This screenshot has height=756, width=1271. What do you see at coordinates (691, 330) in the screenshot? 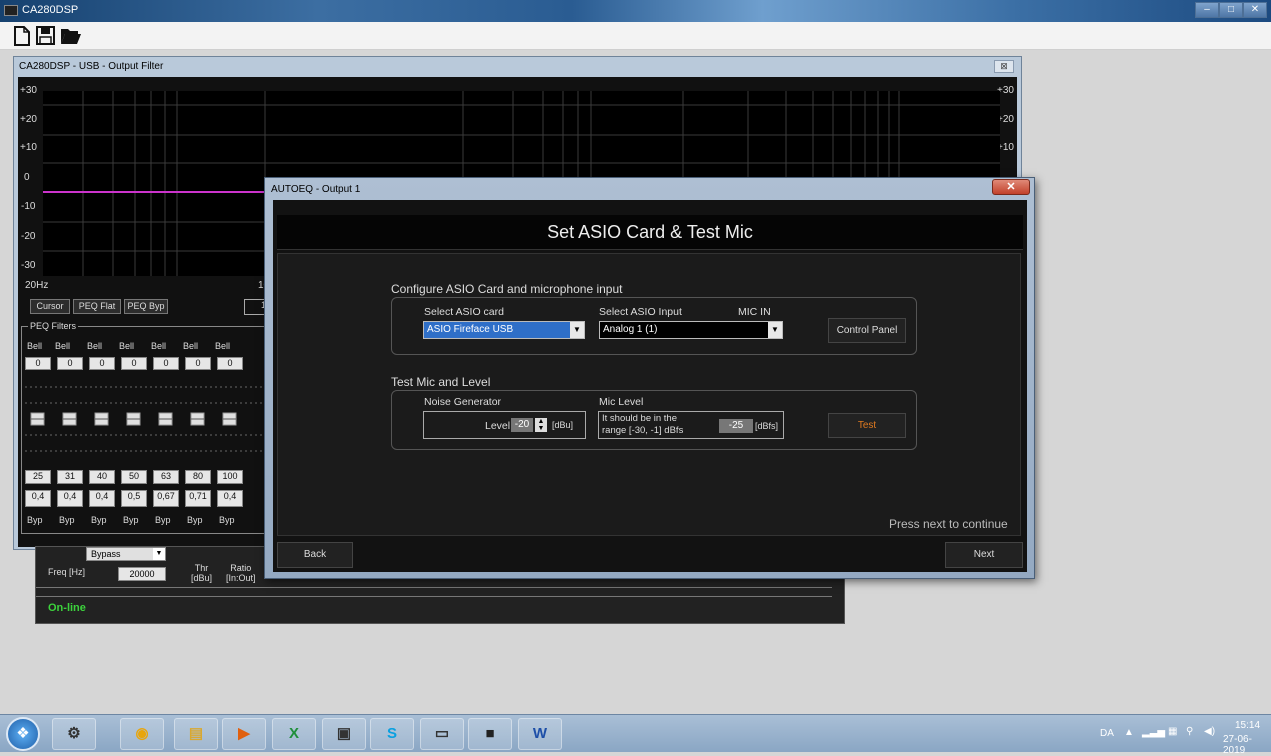
I see `asio-input-select: Analog 1 (1) ▼` at bounding box center [691, 330].